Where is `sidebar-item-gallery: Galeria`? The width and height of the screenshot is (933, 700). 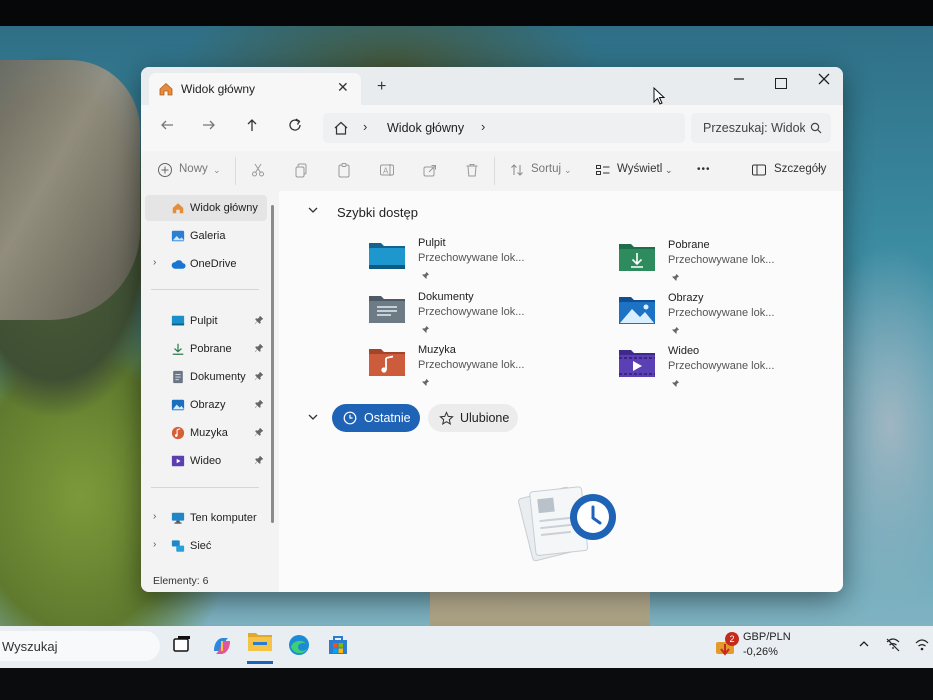
sidebar-item-gallery: Galeria is located at coordinates (206, 236).